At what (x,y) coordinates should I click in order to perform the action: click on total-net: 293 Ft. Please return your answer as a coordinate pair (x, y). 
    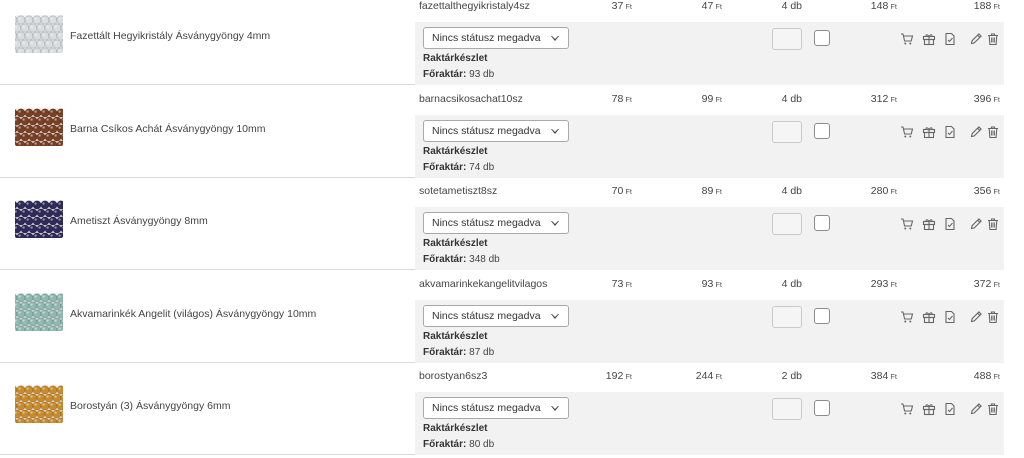
    Looking at the image, I should click on (883, 284).